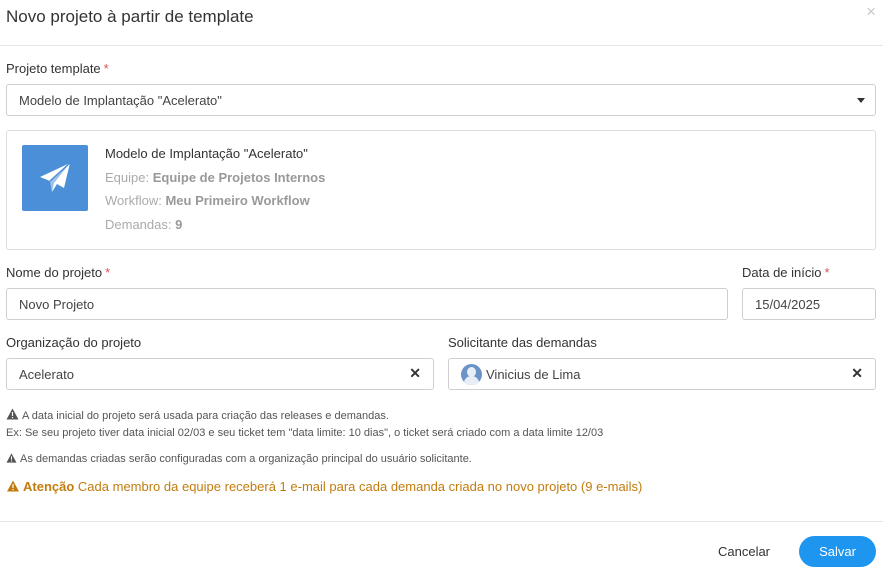 This screenshot has width=883, height=572. What do you see at coordinates (53, 68) in the screenshot?
I see `template-label-text: Projeto template` at bounding box center [53, 68].